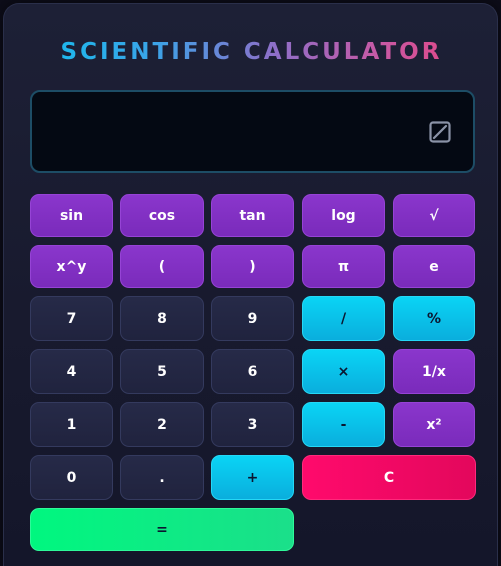 The width and height of the screenshot is (501, 566). I want to click on digit-5-button: 5, so click(162, 371).